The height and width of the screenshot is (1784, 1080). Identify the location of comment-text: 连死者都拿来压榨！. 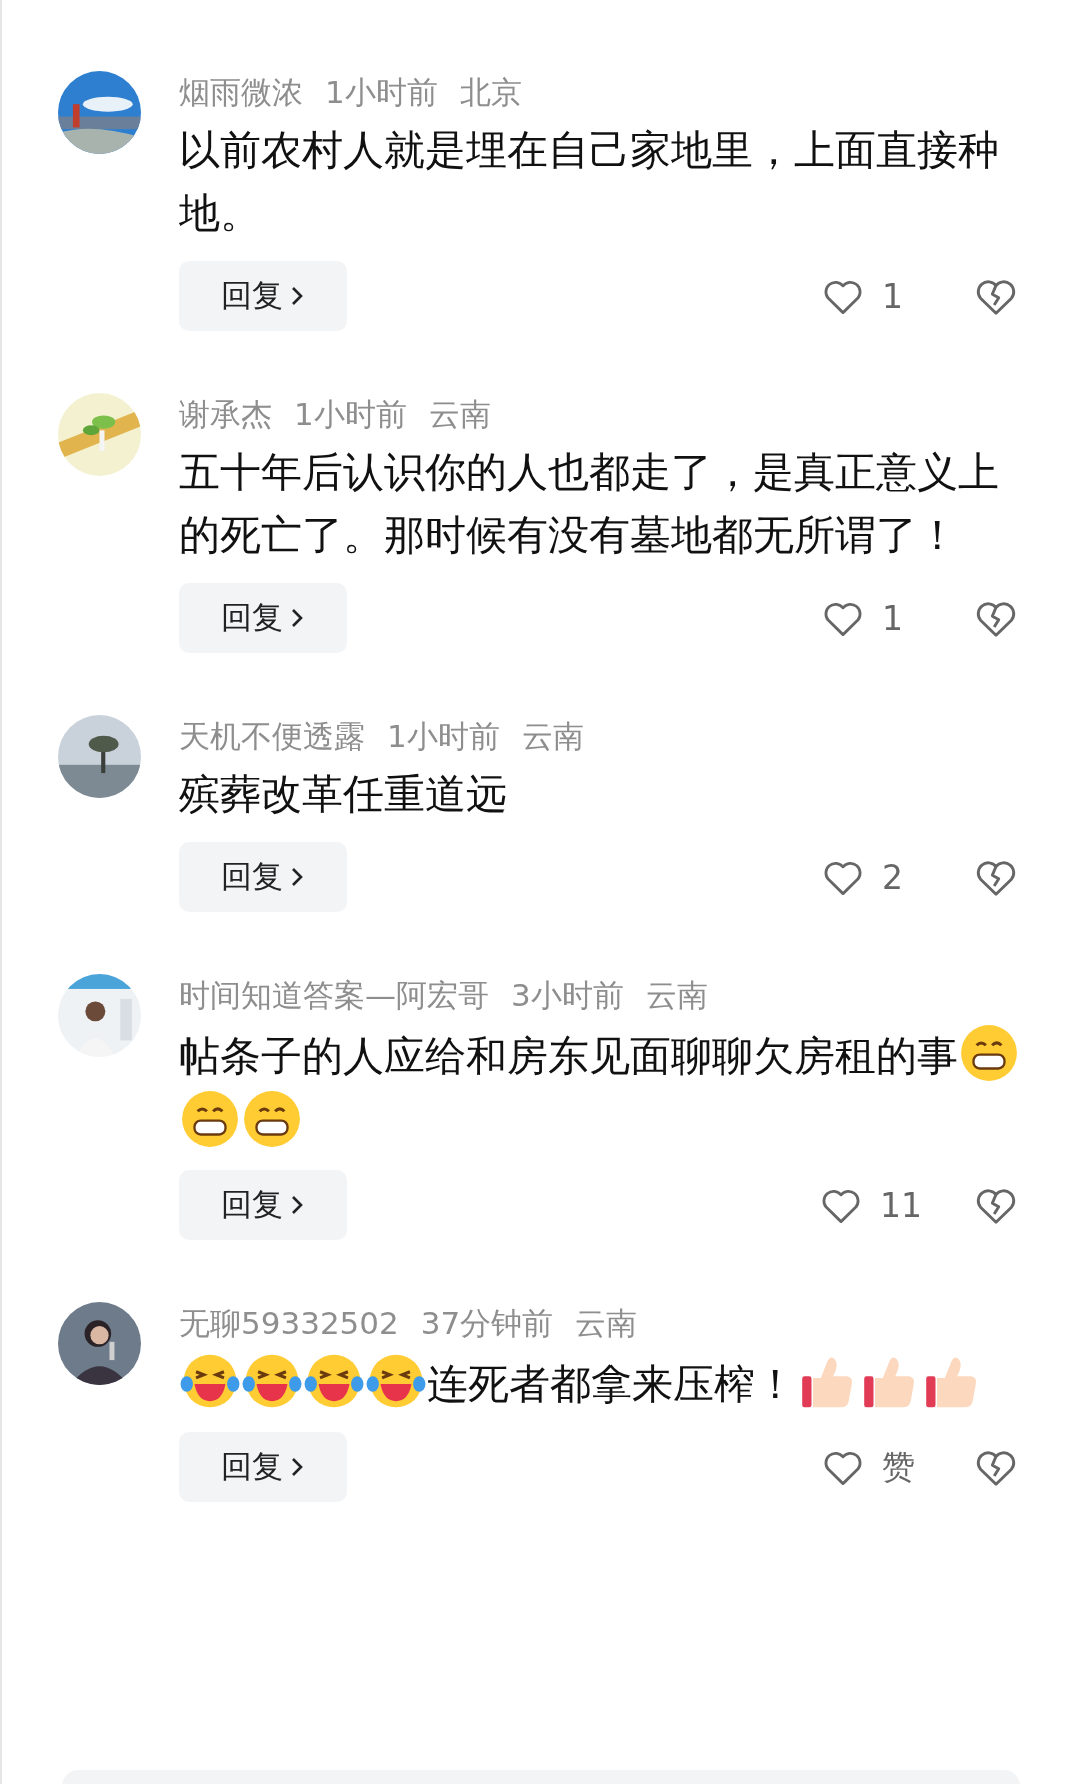
(611, 1384).